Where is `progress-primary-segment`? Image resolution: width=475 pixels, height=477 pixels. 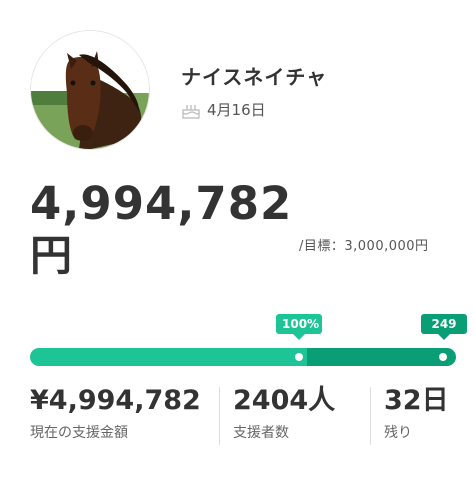 progress-primary-segment is located at coordinates (168, 357).